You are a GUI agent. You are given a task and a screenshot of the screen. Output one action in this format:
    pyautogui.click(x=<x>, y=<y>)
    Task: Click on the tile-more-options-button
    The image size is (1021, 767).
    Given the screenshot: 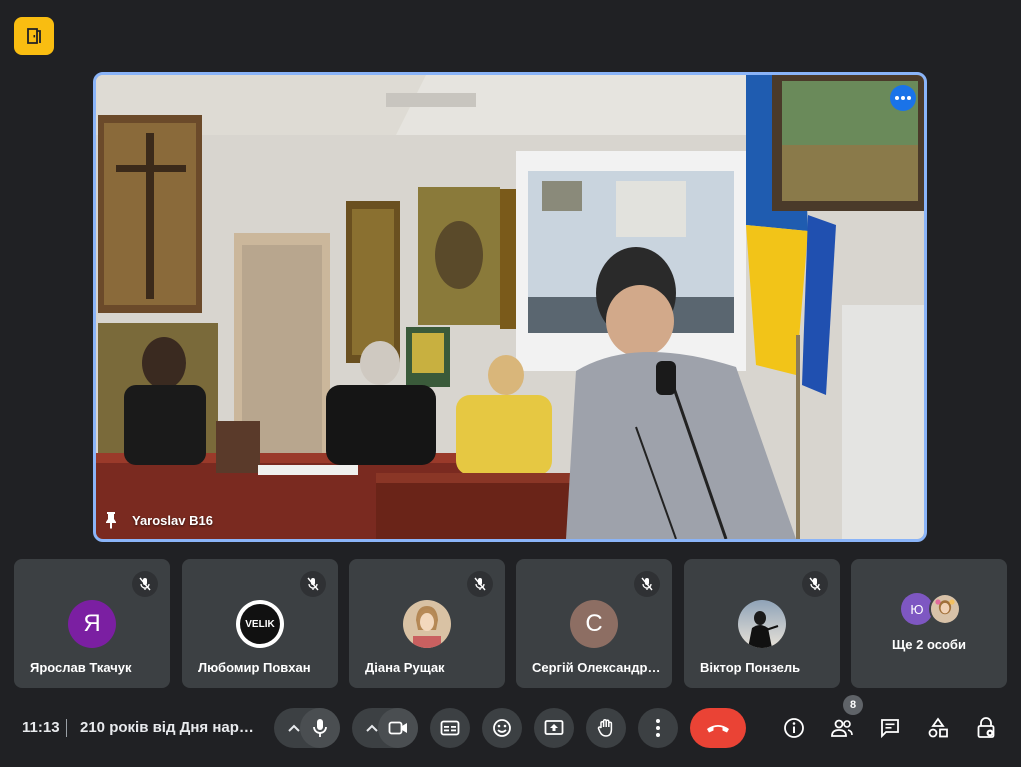 What is the action you would take?
    pyautogui.click(x=903, y=98)
    